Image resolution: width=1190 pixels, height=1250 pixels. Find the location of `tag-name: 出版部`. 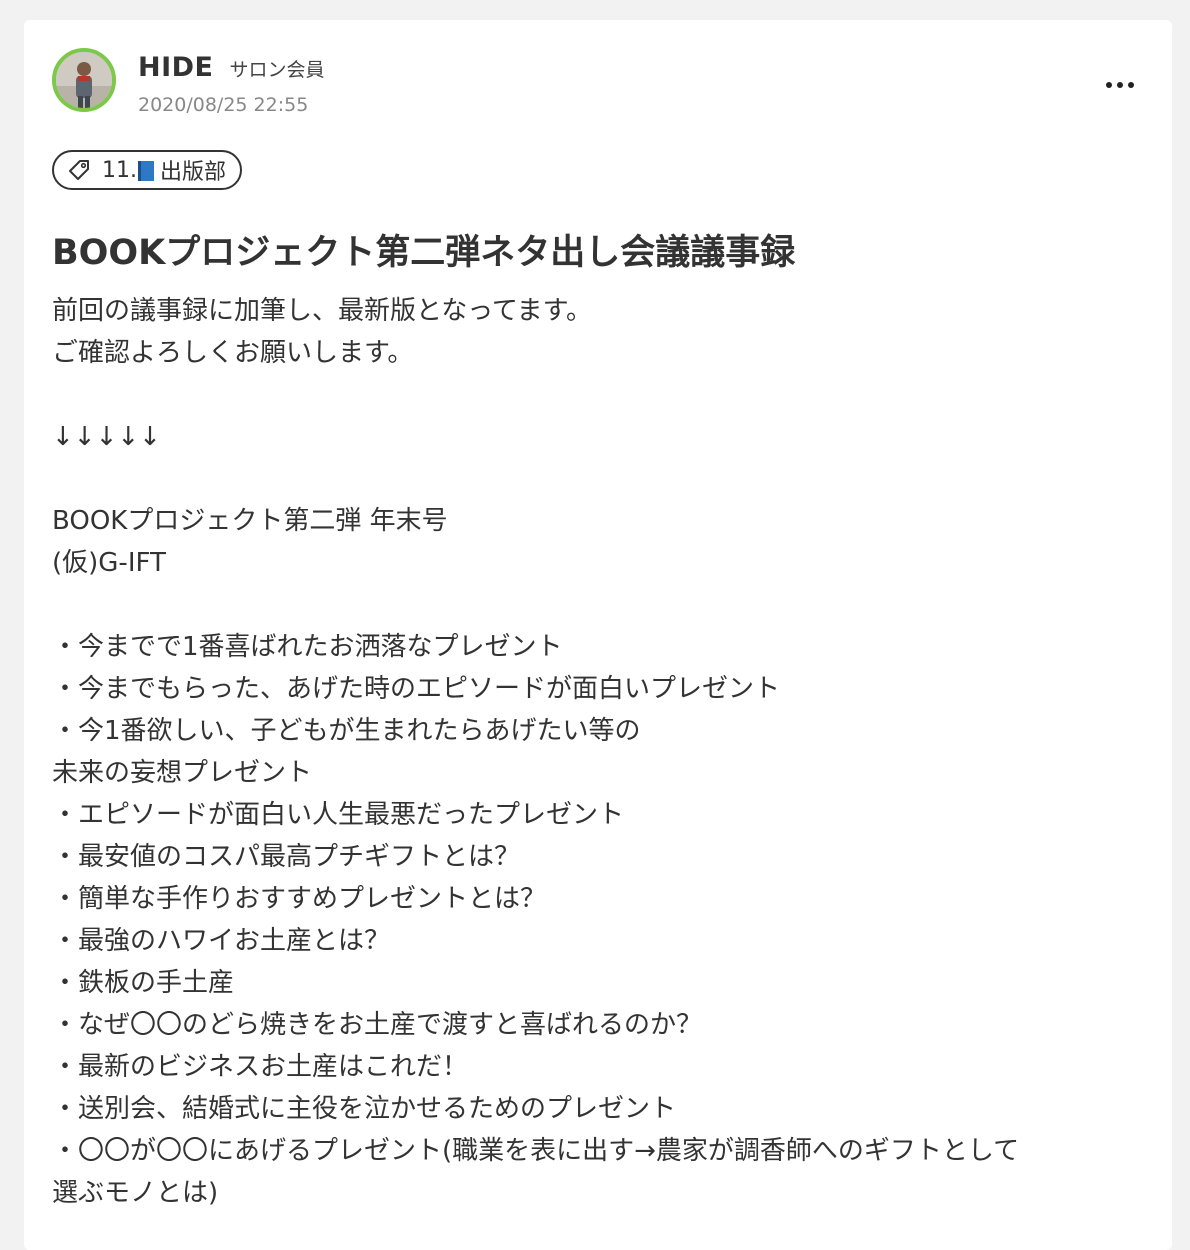

tag-name: 出版部 is located at coordinates (193, 172).